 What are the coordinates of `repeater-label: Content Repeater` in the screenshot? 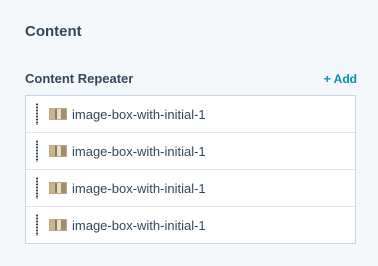 It's located at (79, 78).